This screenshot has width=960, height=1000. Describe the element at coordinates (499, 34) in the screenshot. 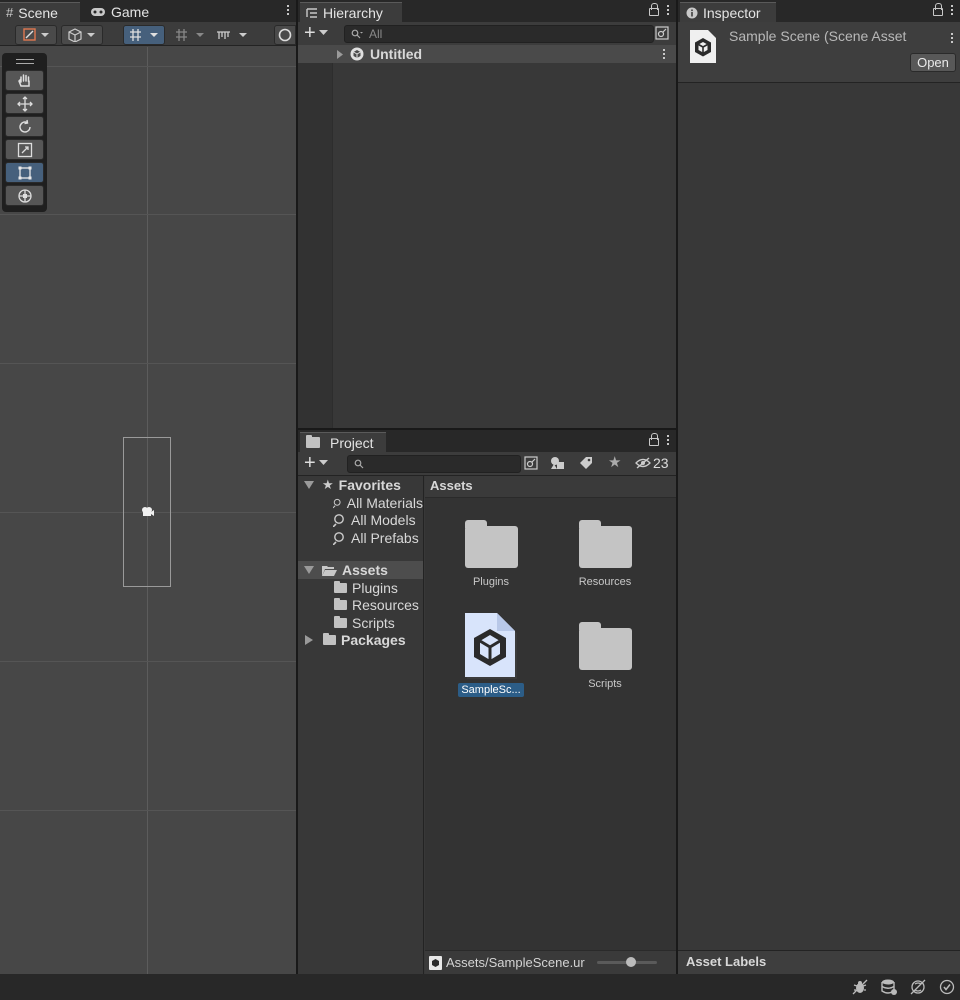

I see `hierarchy-search-field: All` at that location.